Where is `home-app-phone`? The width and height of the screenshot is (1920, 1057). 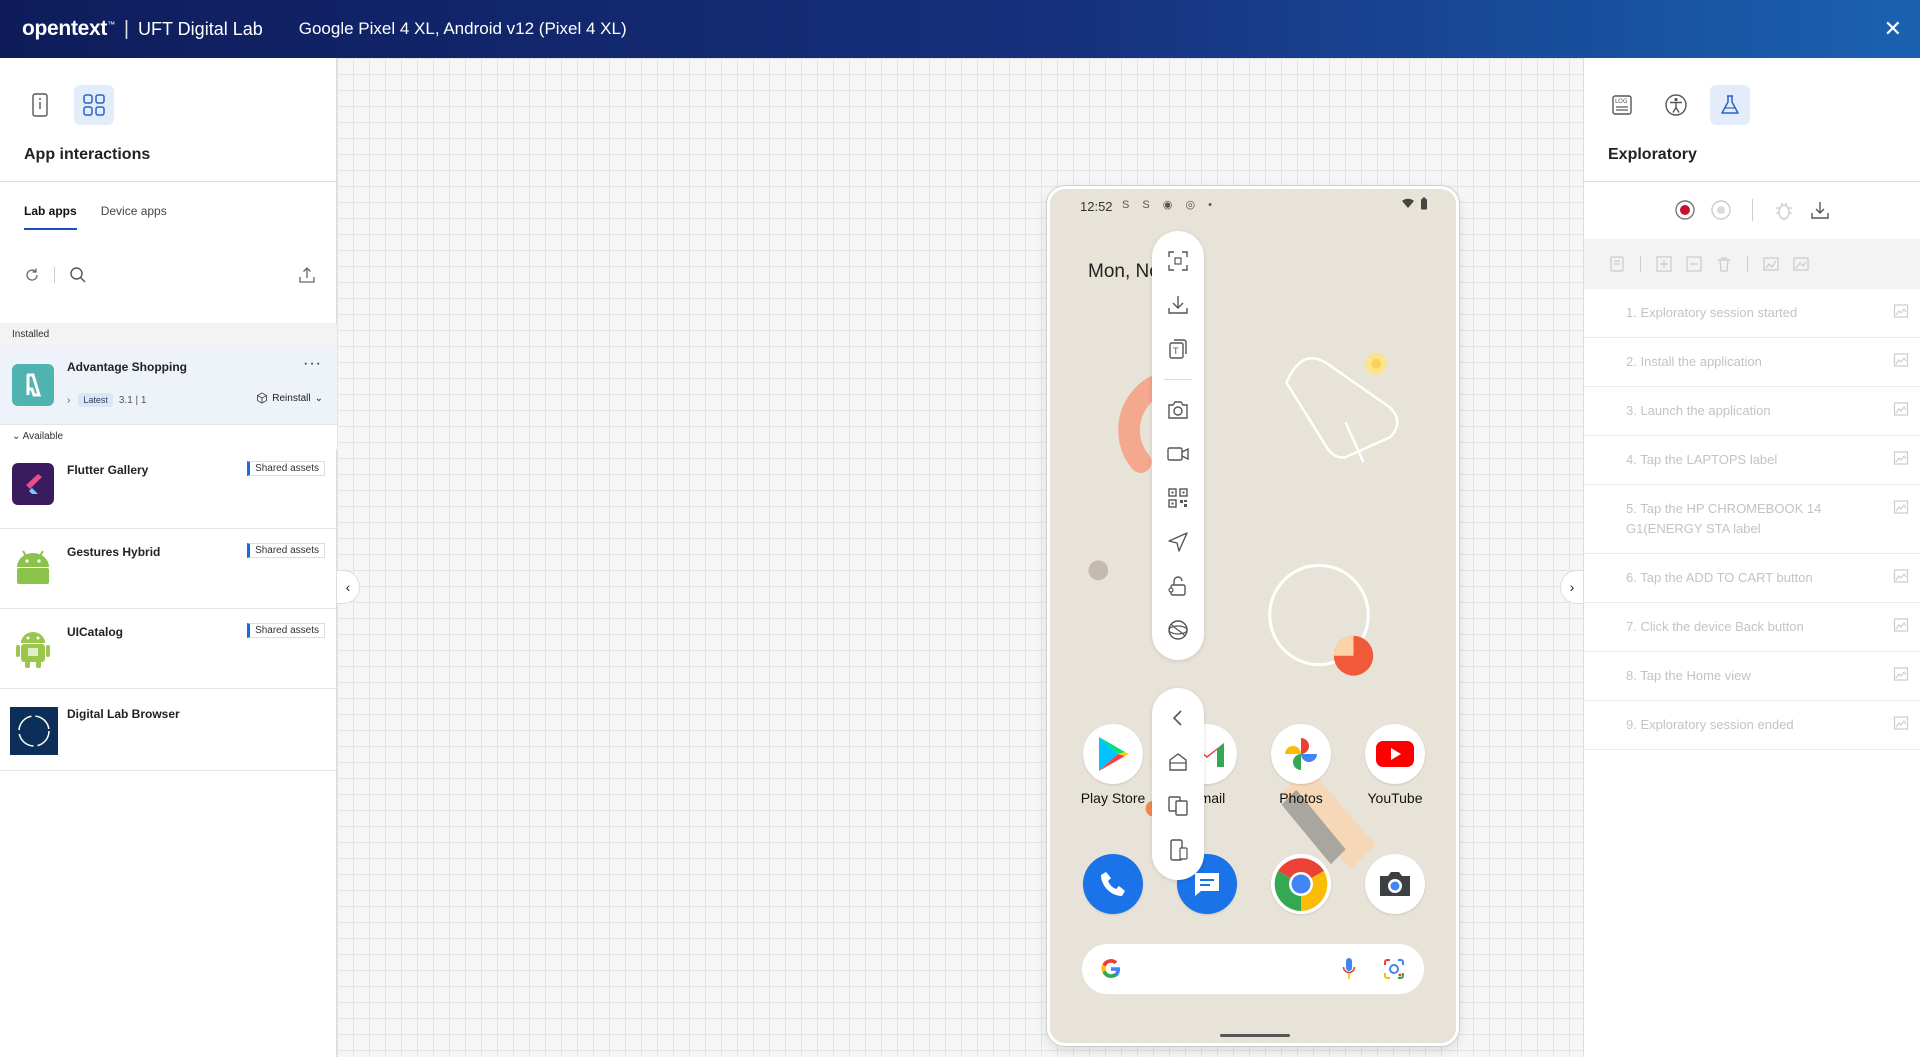 home-app-phone is located at coordinates (1113, 884).